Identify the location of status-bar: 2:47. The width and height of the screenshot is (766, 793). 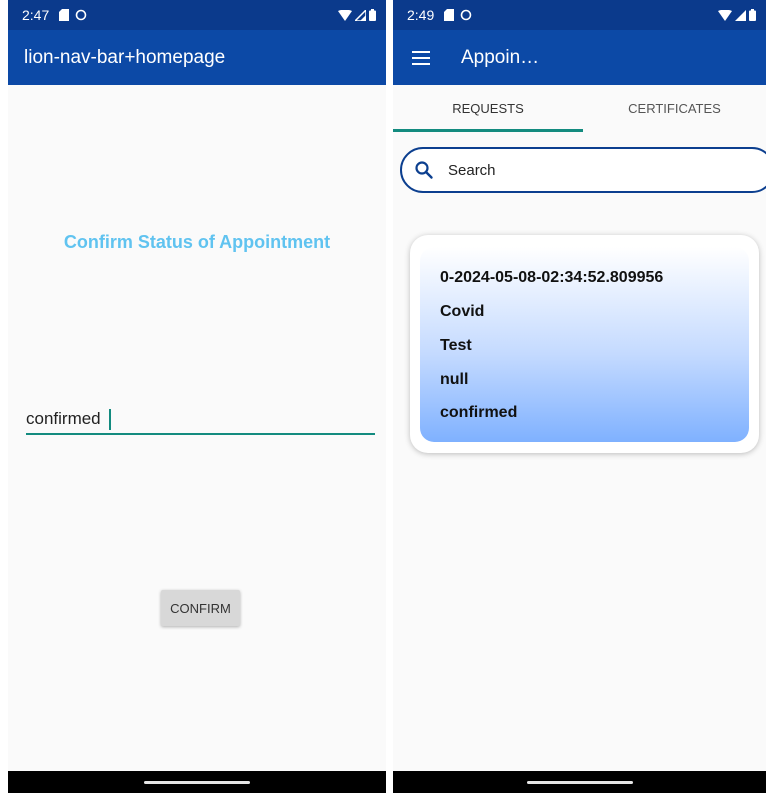
(197, 15).